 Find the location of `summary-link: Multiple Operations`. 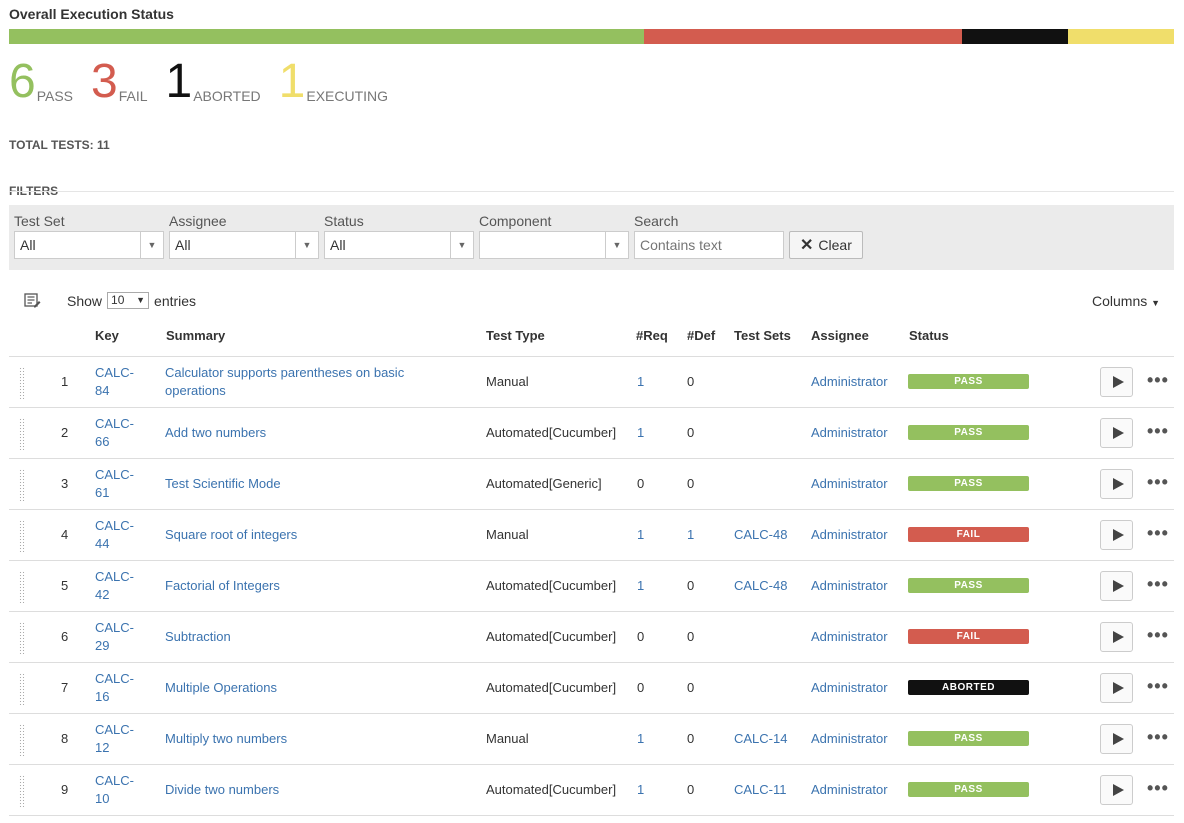

summary-link: Multiple Operations is located at coordinates (221, 688).